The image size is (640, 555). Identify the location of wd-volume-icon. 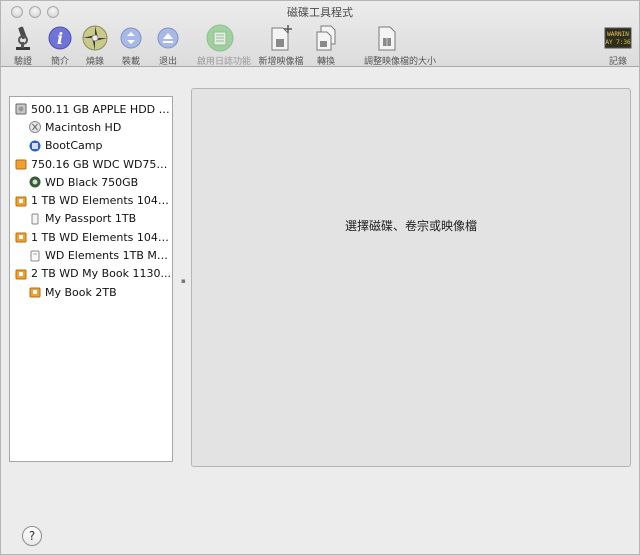
(35, 182).